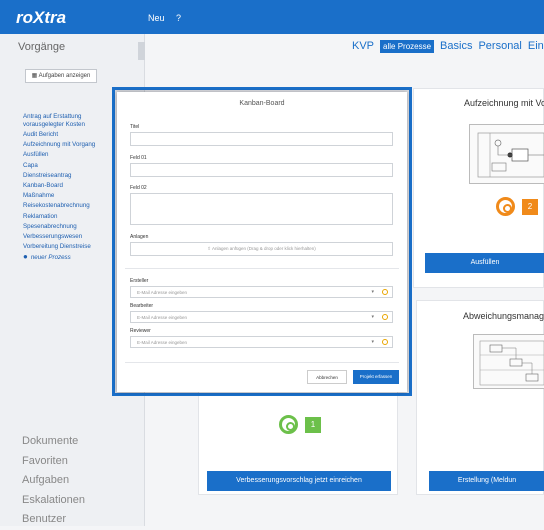 The width and height of the screenshot is (544, 530). What do you see at coordinates (536, 46) in the screenshot?
I see `tab-ein: Ein` at bounding box center [536, 46].